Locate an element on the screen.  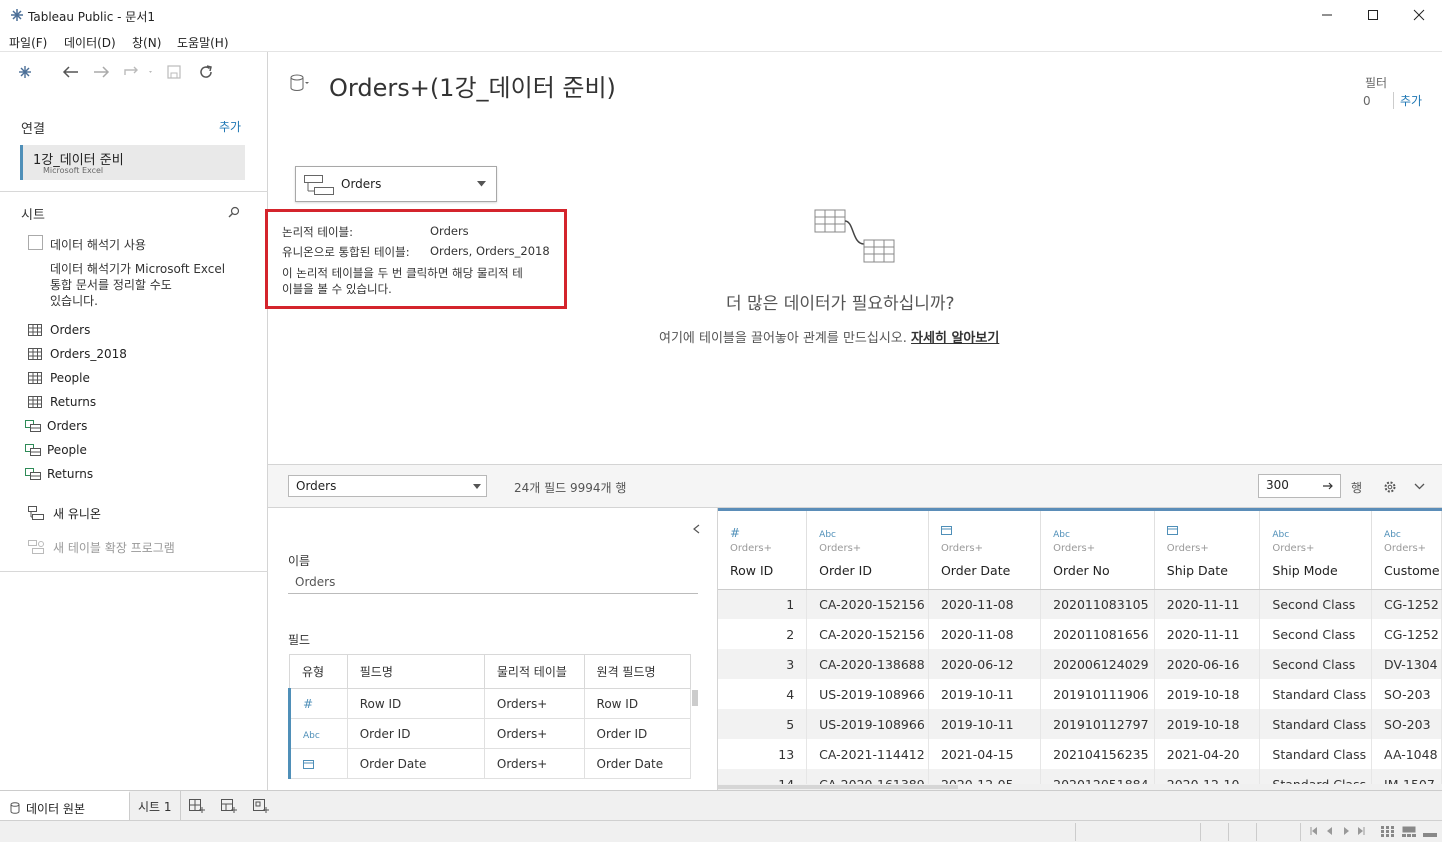
tab-sheet-1: 시트 1 is located at coordinates (156, 806).